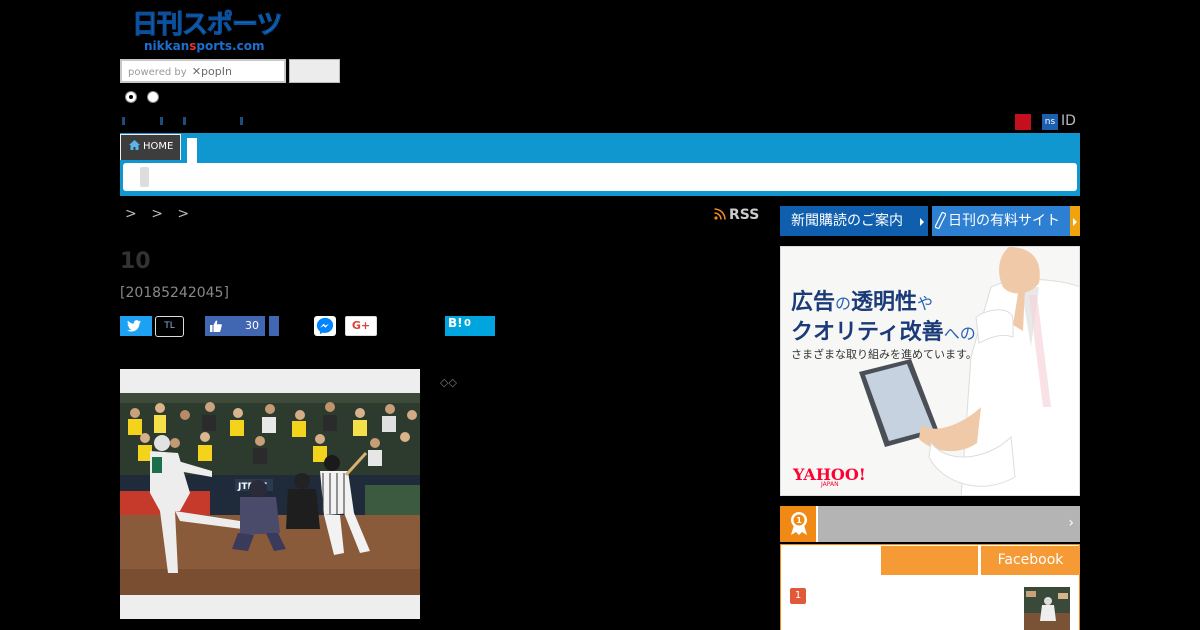  Describe the element at coordinates (235, 326) in the screenshot. I see `facebook-like-button: 30` at that location.